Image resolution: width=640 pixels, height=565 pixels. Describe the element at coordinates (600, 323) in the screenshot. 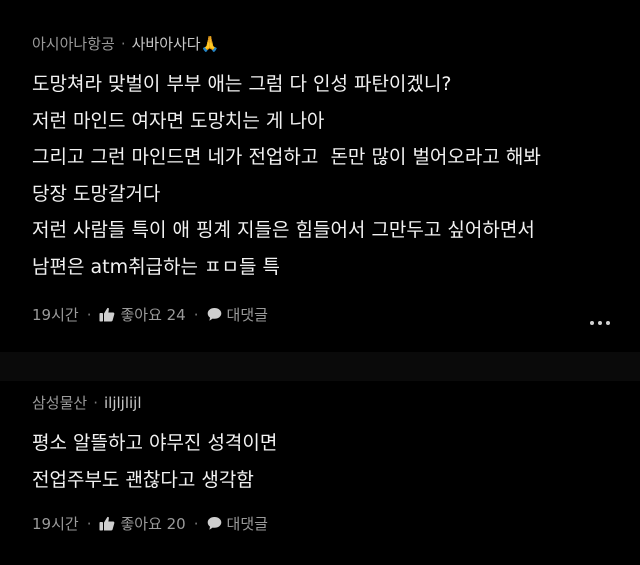

I see `more-options-button` at that location.